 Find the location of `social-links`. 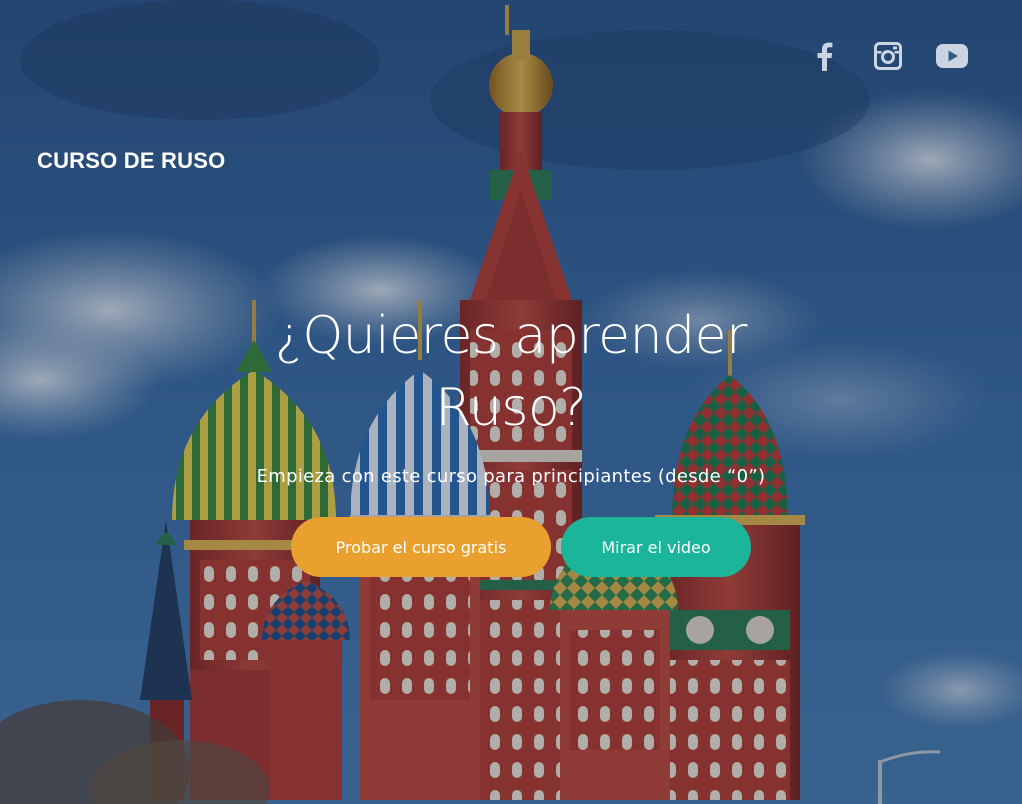

social-links is located at coordinates (888, 56).